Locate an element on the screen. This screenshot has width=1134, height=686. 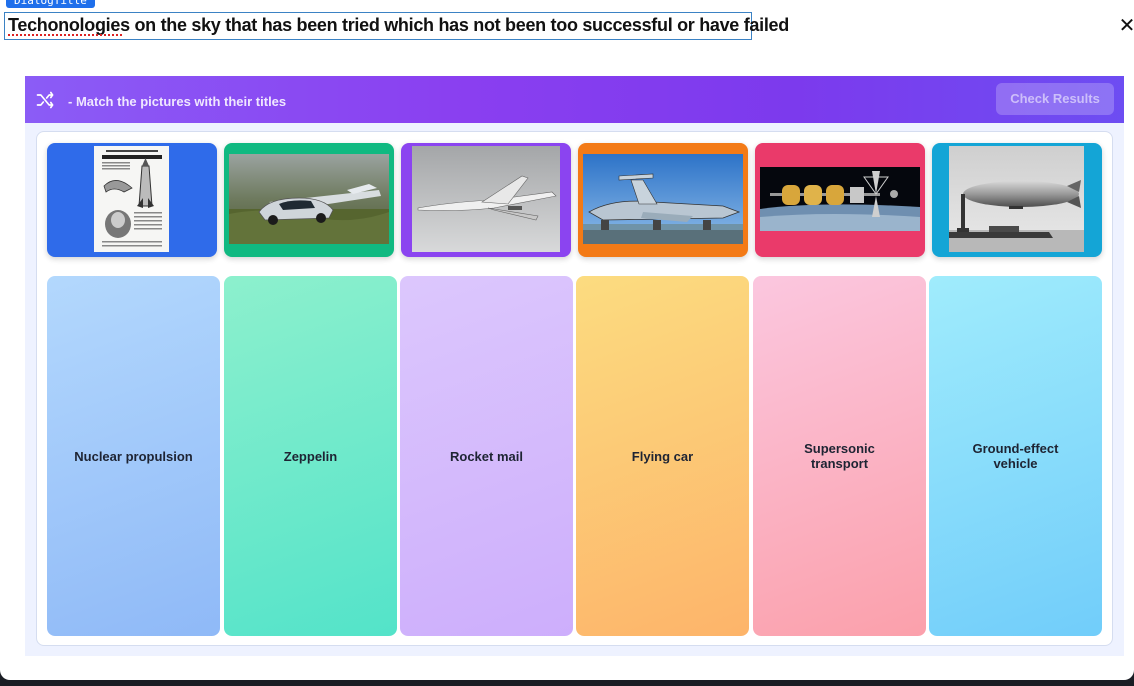
dialog-title-tag: DialogTitle is located at coordinates (50, 4).